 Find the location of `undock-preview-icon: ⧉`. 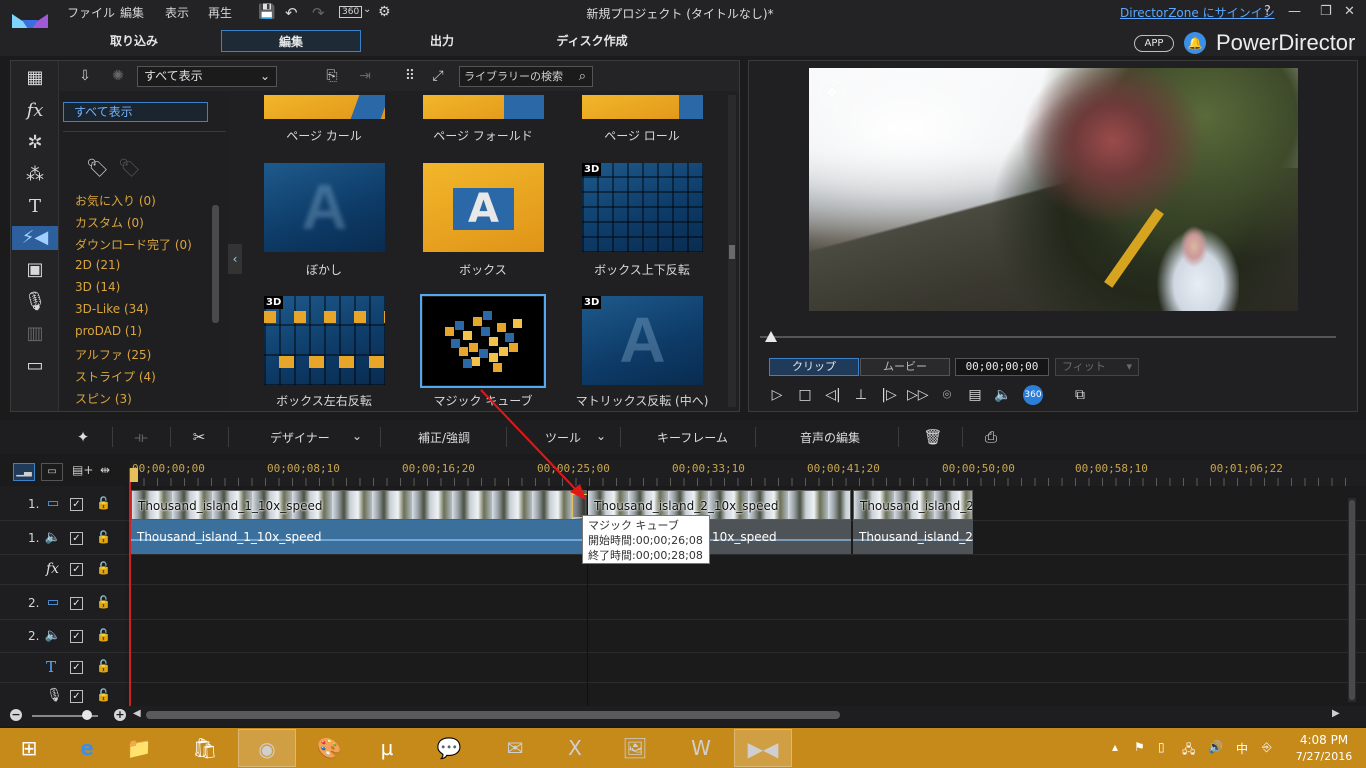

undock-preview-icon: ⧉ is located at coordinates (1080, 395).